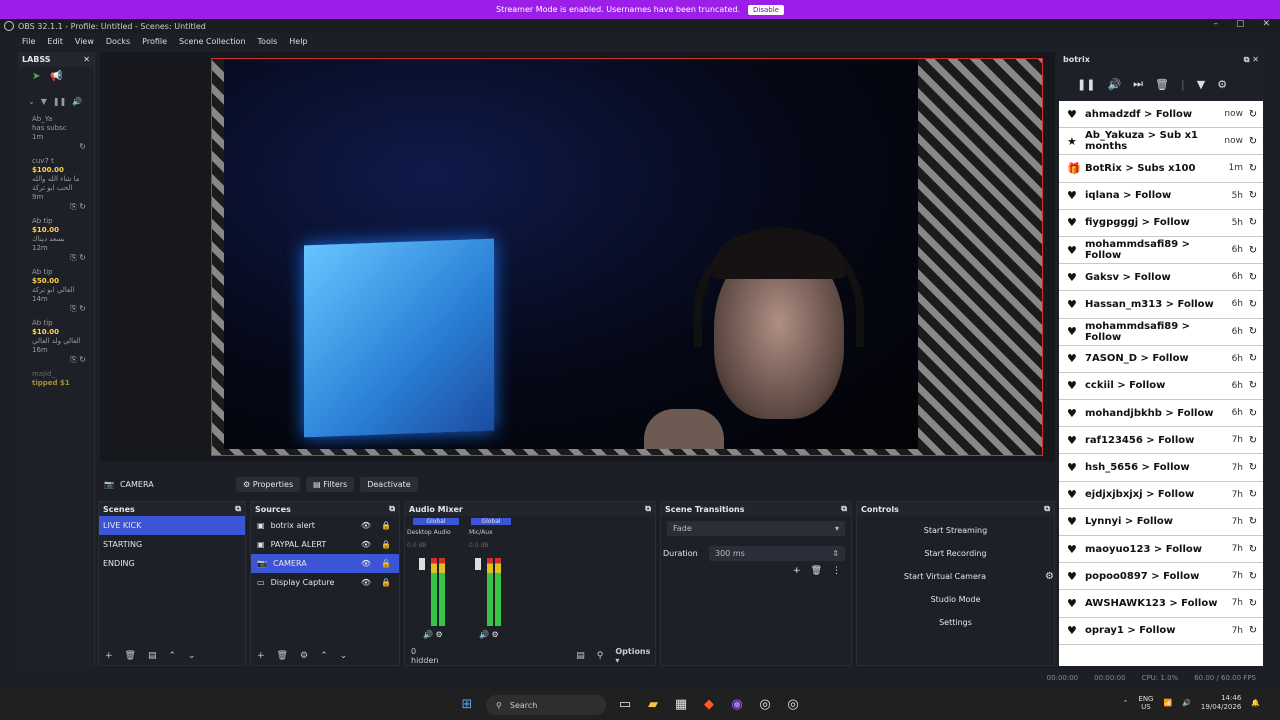  Describe the element at coordinates (1186, 703) in the screenshot. I see `speaker-icon: 🔊` at that location.